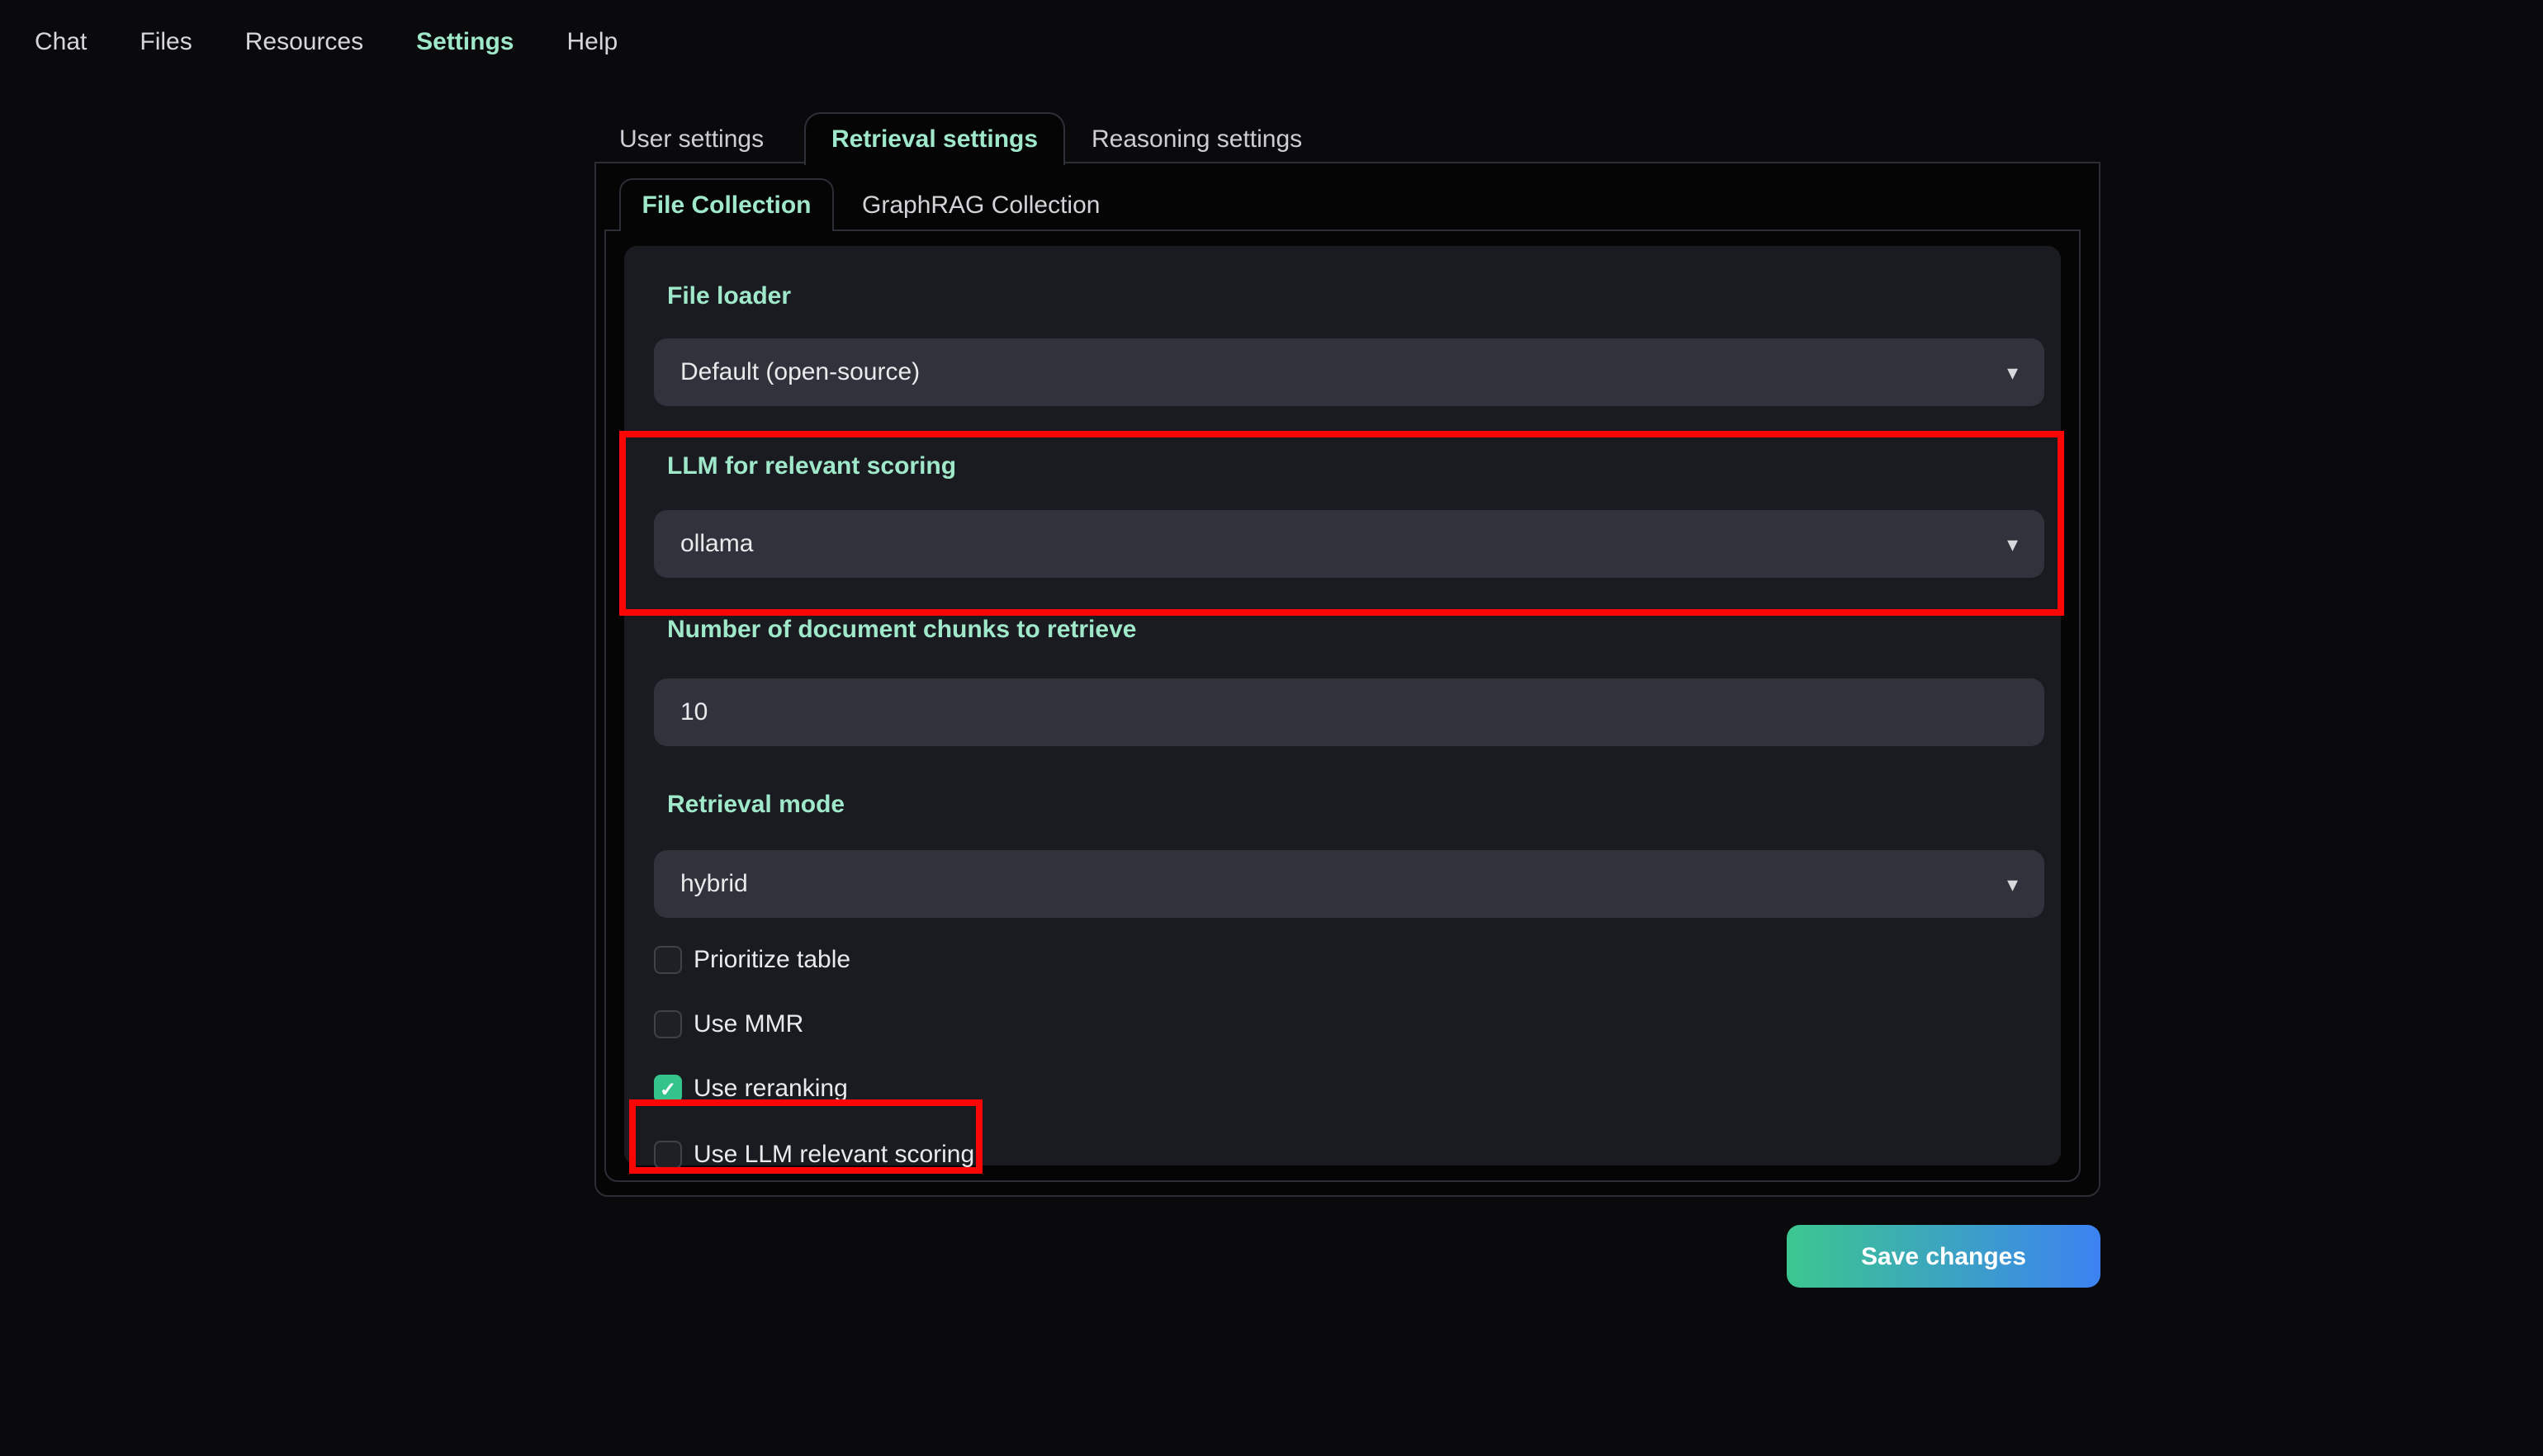 Image resolution: width=2543 pixels, height=1456 pixels. I want to click on nav-item-resources: Resources, so click(304, 42).